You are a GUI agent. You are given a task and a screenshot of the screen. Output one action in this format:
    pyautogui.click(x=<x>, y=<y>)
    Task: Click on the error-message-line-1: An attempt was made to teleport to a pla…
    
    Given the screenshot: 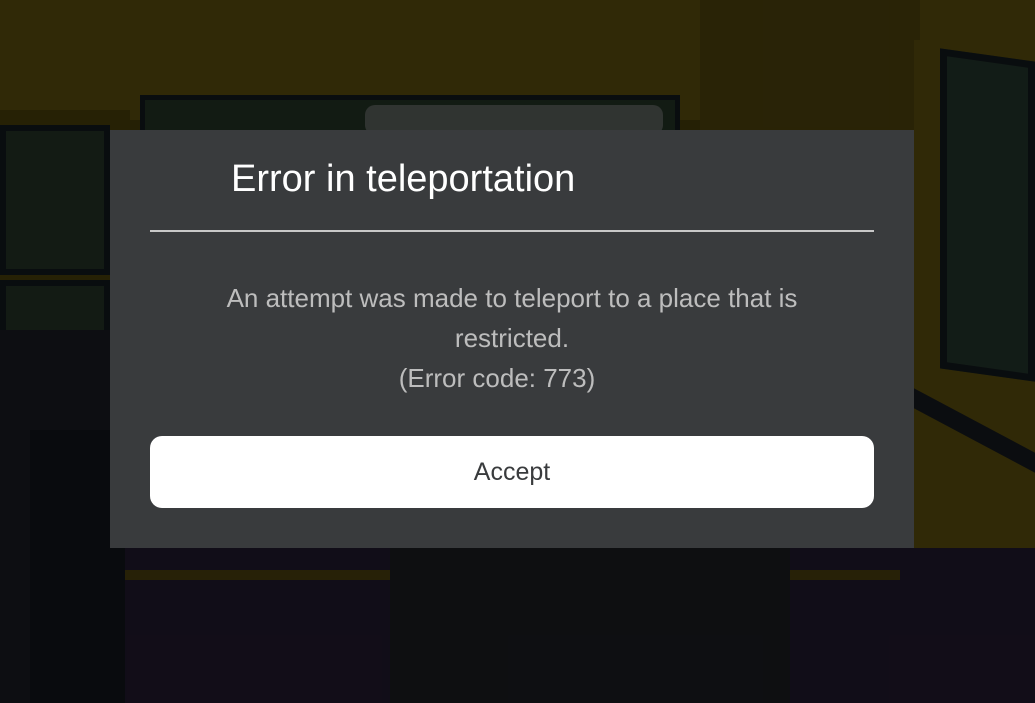 What is the action you would take?
    pyautogui.click(x=512, y=298)
    